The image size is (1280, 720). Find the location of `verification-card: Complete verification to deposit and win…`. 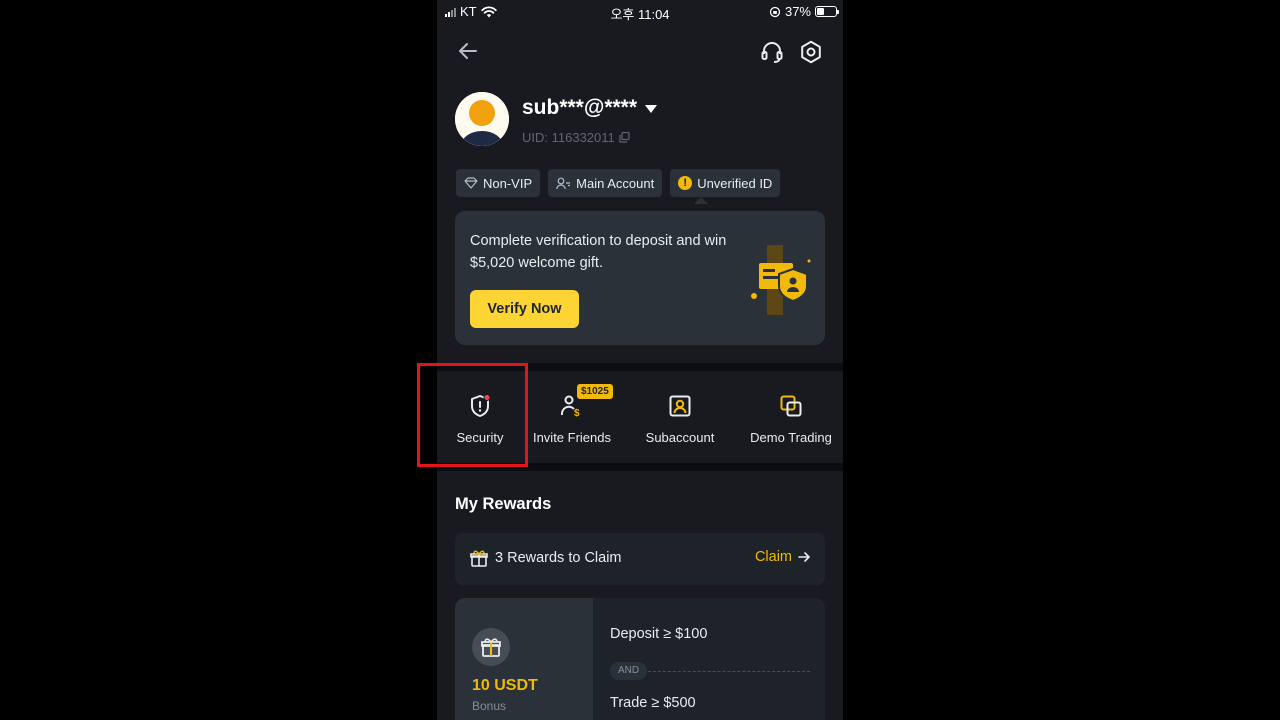

verification-card: Complete verification to deposit and win… is located at coordinates (640, 278).